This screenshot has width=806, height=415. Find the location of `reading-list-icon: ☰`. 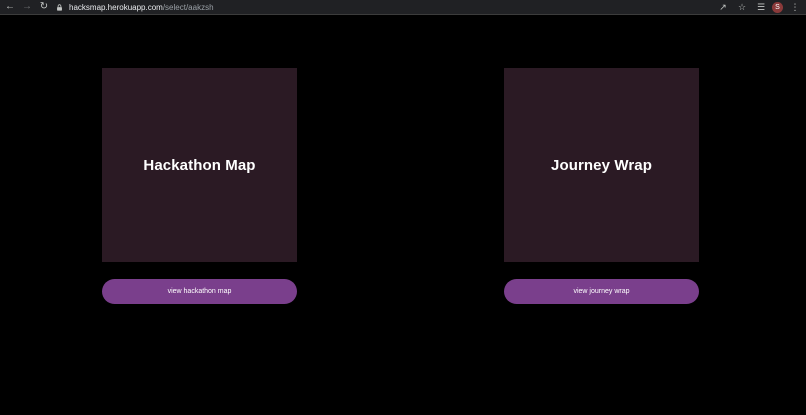

reading-list-icon: ☰ is located at coordinates (761, 7).